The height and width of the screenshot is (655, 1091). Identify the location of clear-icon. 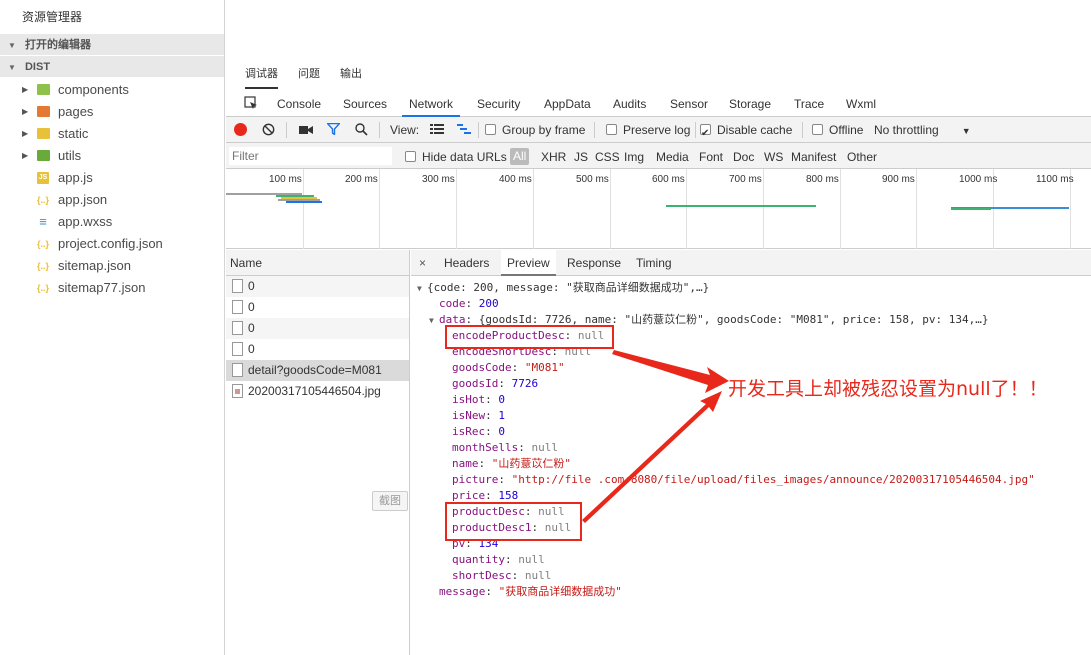
(268, 130).